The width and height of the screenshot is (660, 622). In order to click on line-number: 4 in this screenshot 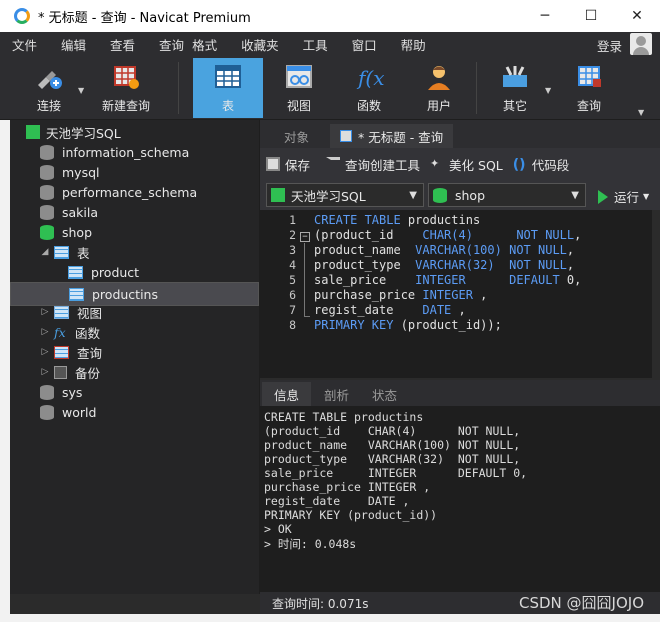, I will do `click(292, 265)`.